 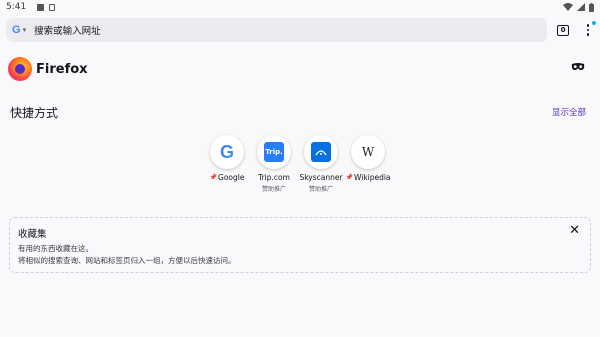 I want to click on status-right, so click(x=578, y=7).